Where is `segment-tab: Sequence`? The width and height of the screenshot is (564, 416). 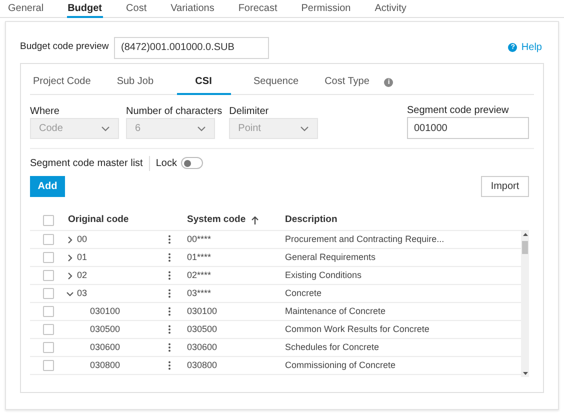 segment-tab: Sequence is located at coordinates (276, 79).